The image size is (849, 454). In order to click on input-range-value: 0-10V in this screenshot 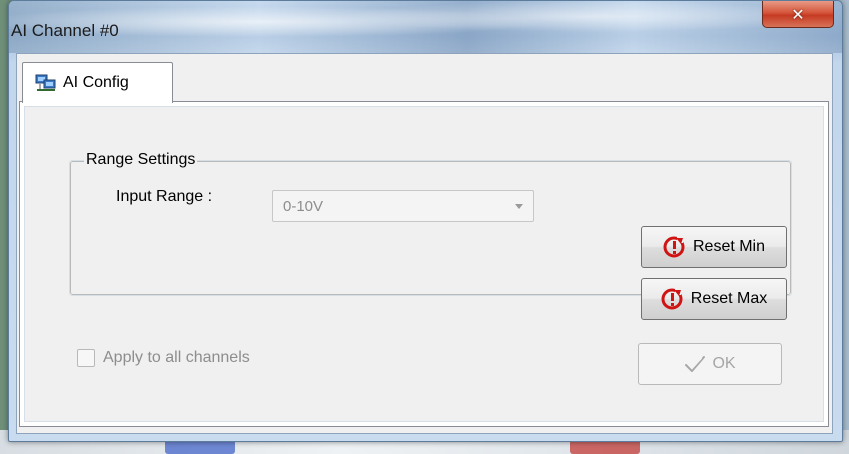, I will do `click(303, 206)`.